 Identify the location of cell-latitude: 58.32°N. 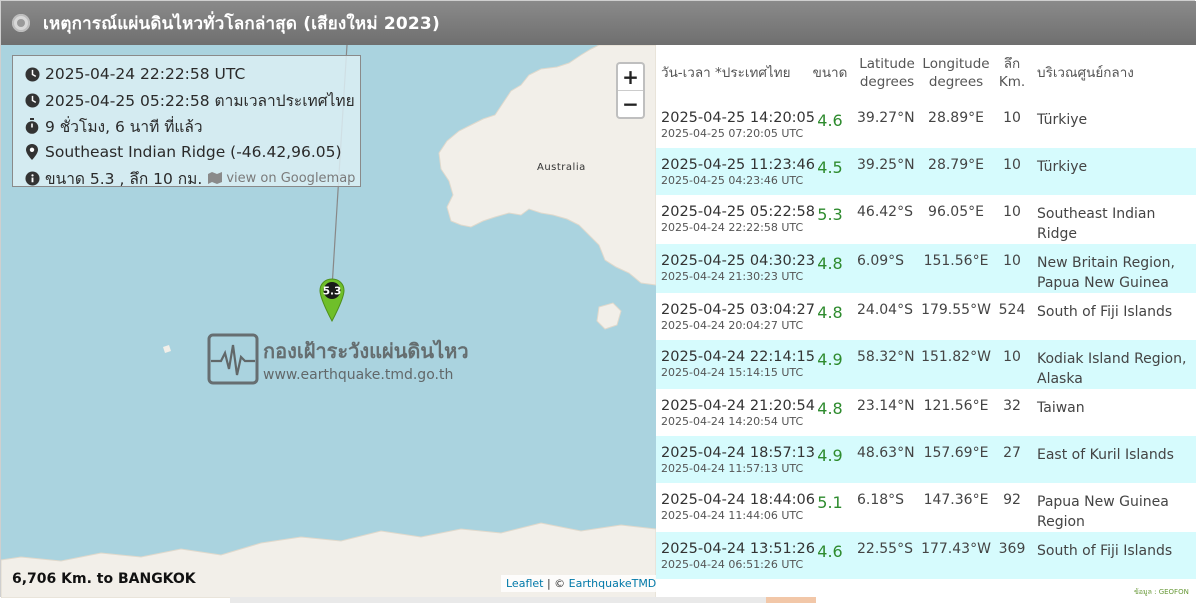
(886, 357).